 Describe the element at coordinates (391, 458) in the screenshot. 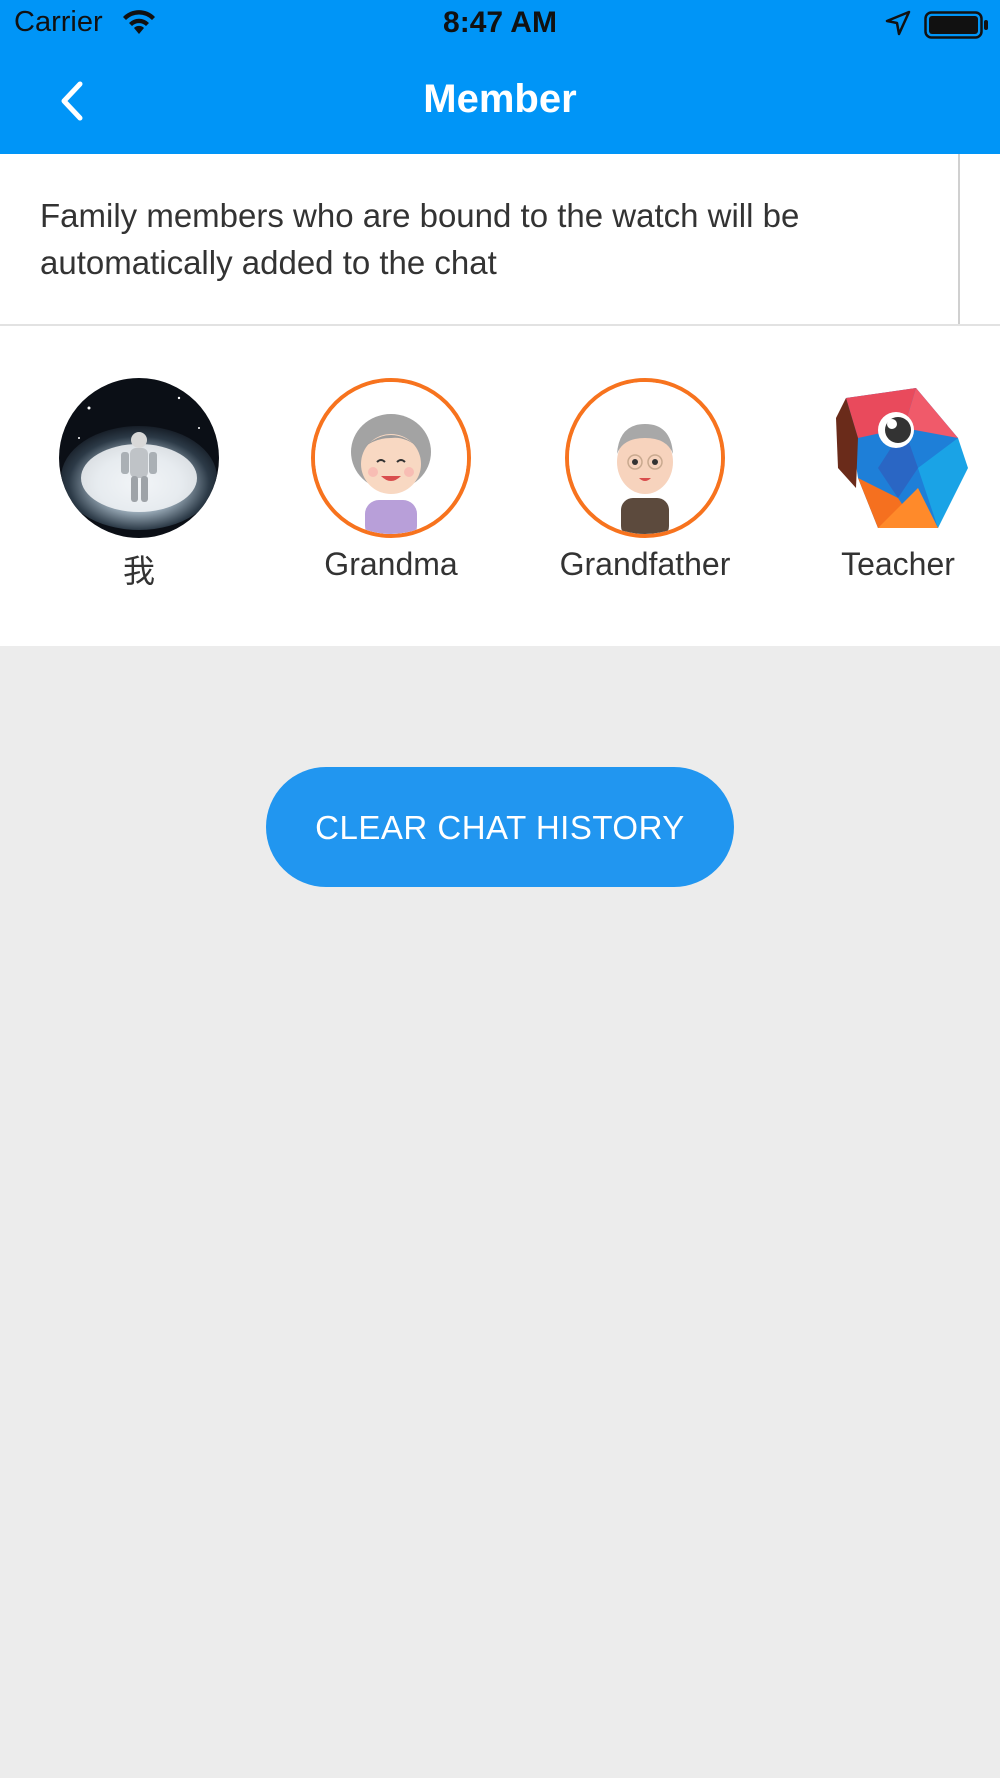

I see `grandma-avatar` at that location.